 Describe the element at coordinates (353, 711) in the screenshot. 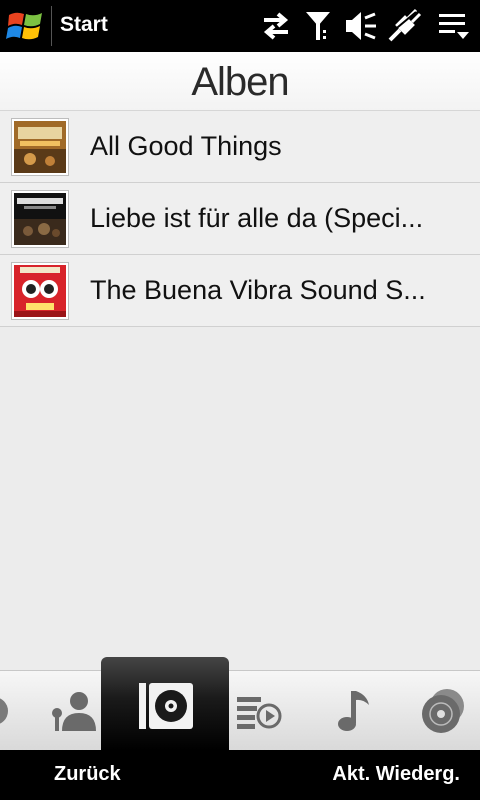

I see `music-note-icon` at that location.